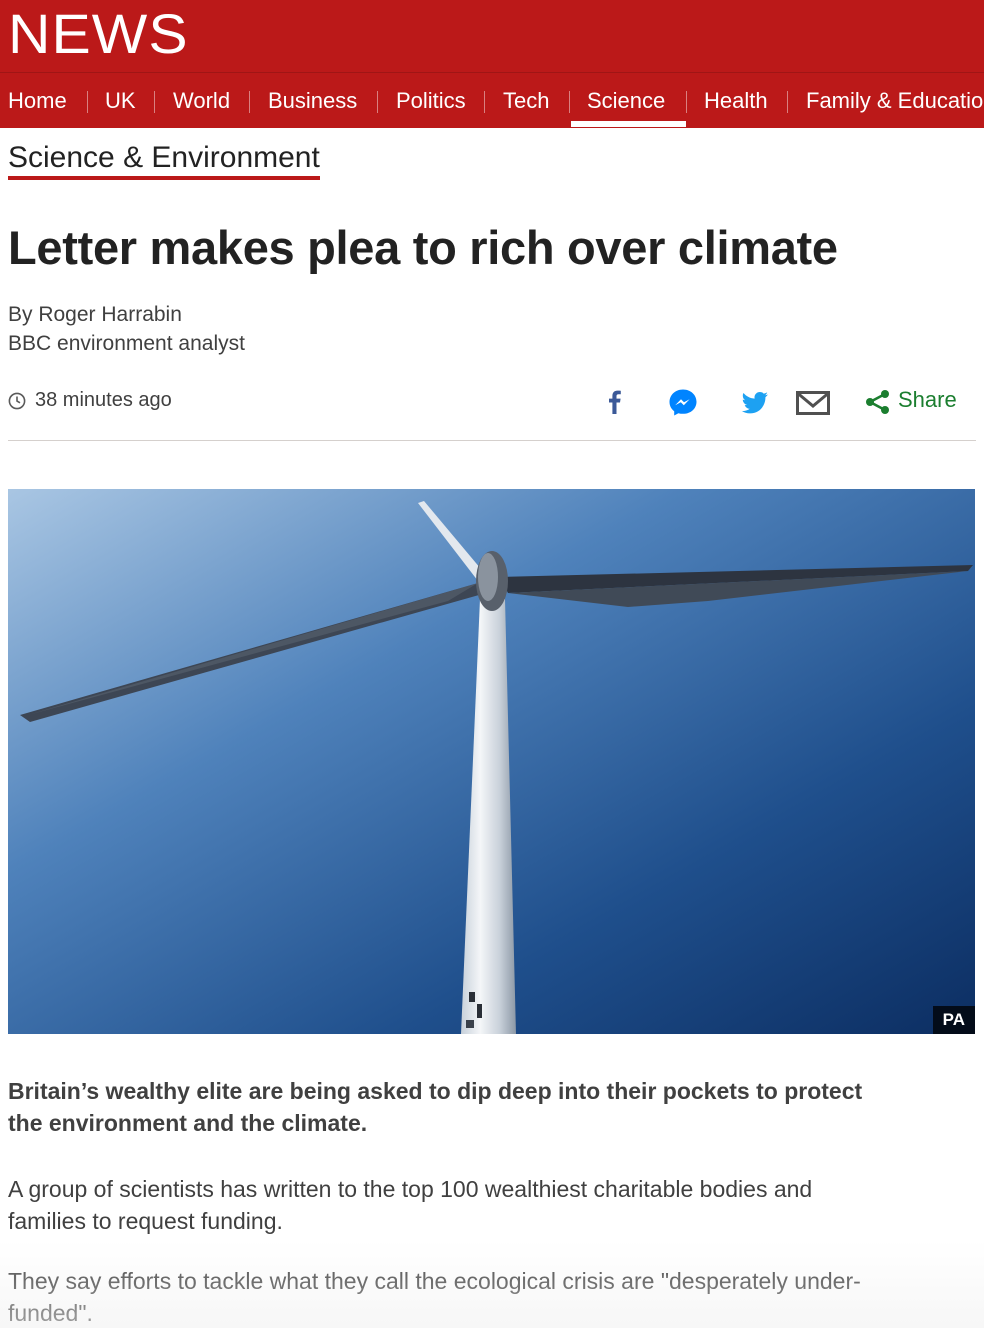 This screenshot has height=1329, width=984. What do you see at coordinates (201, 100) in the screenshot?
I see `nav-item-world: World` at bounding box center [201, 100].